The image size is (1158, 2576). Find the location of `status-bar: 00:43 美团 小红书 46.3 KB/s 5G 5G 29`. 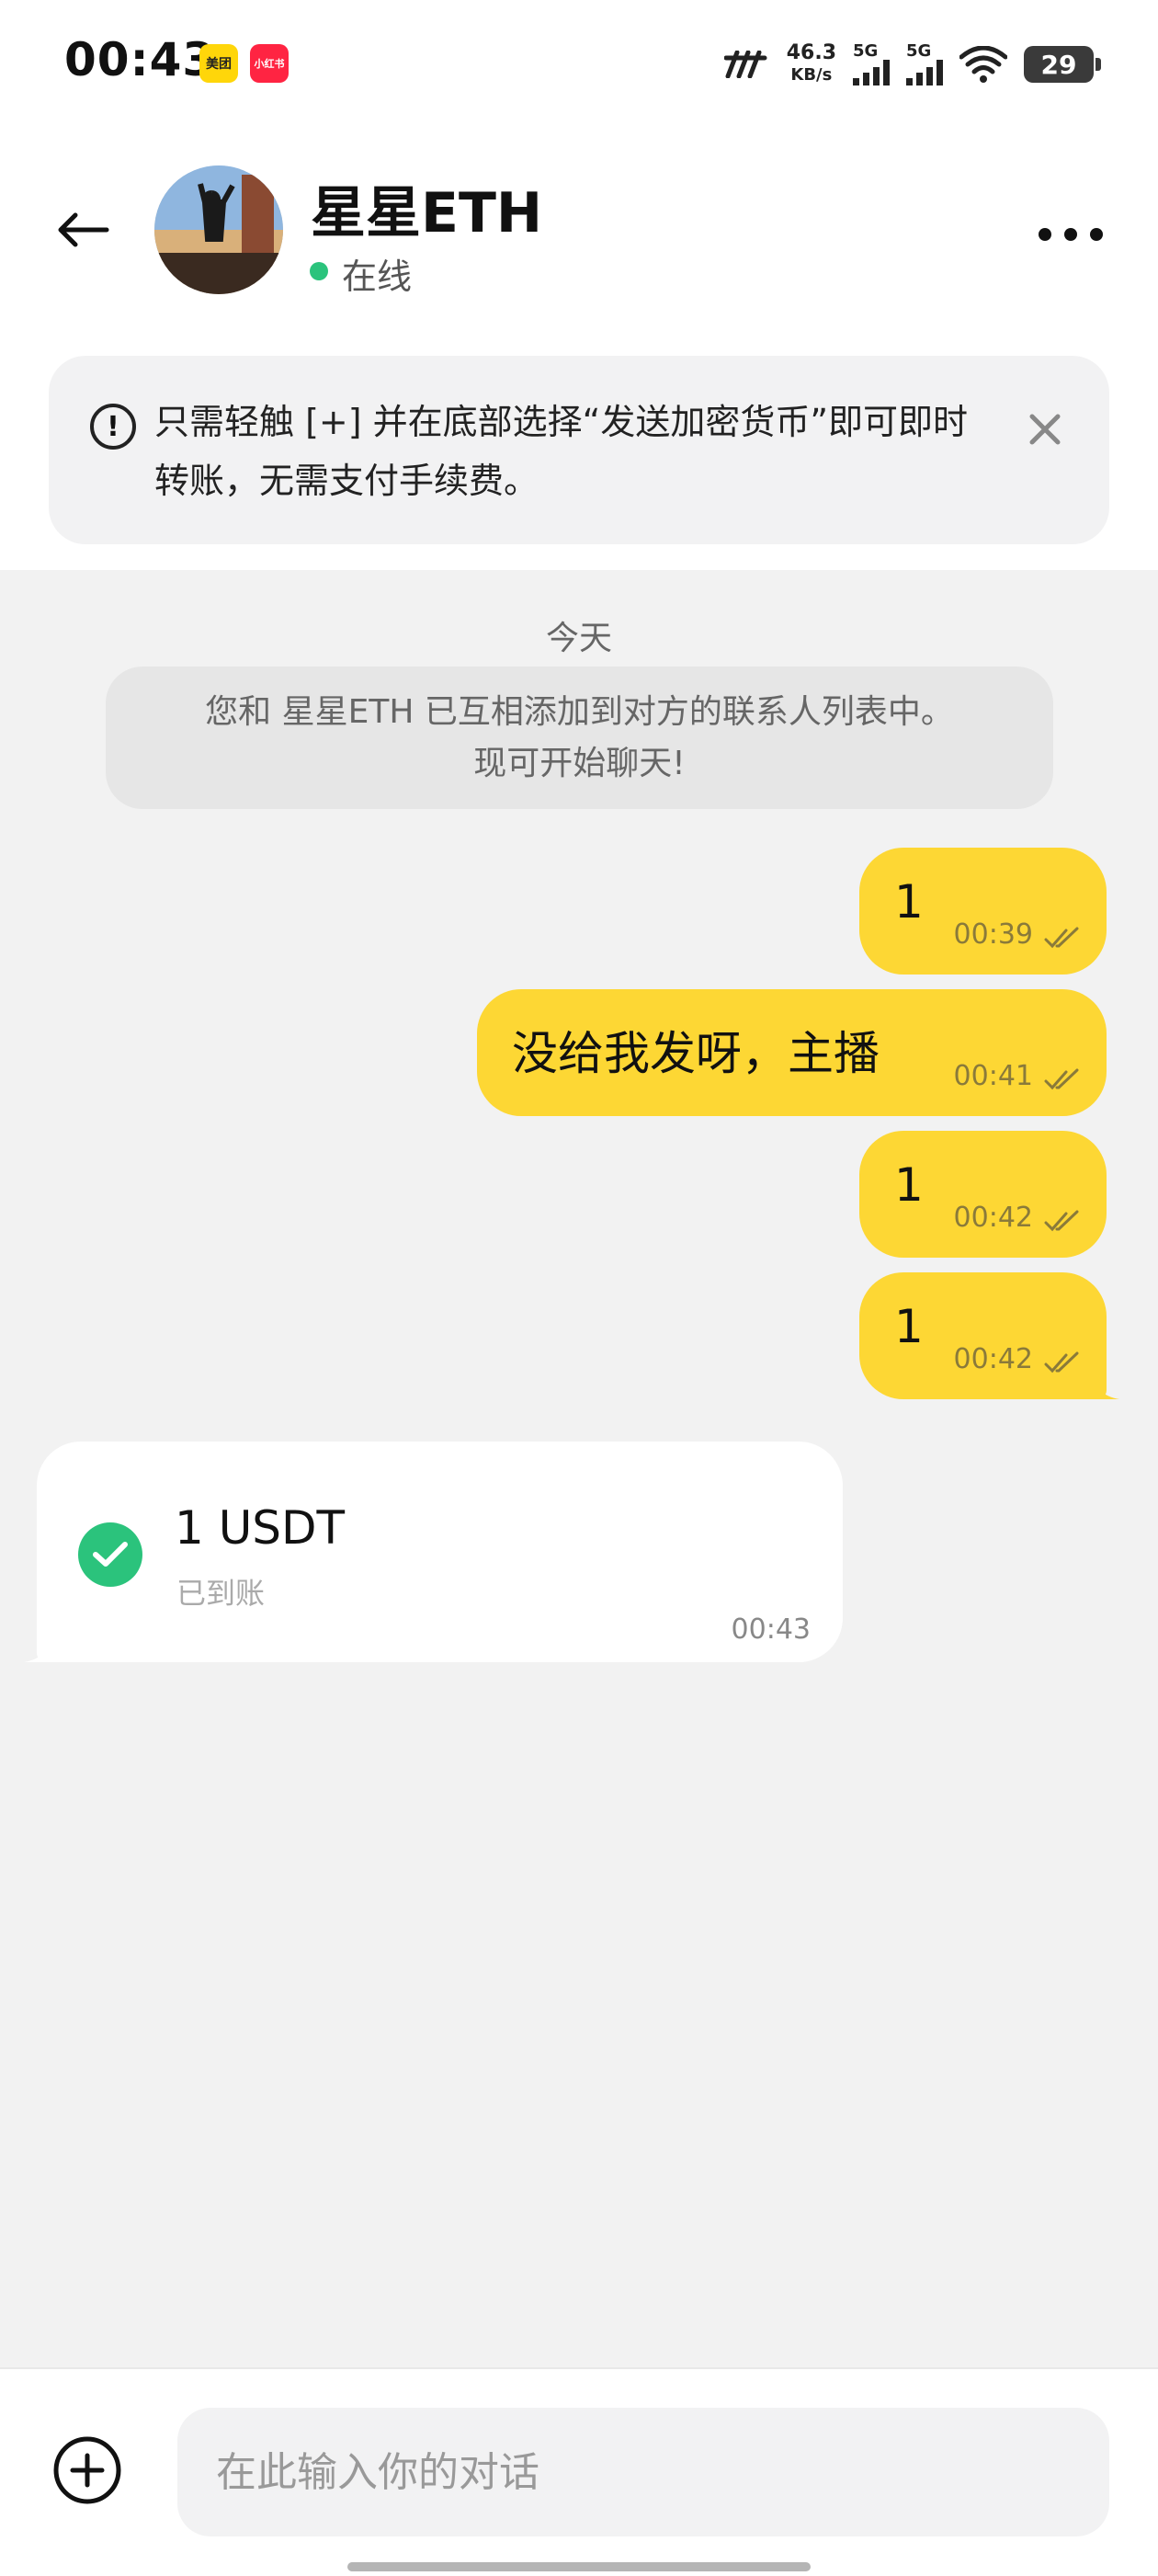

status-bar: 00:43 美团 小红书 46.3 KB/s 5G 5G 29 is located at coordinates (579, 62).